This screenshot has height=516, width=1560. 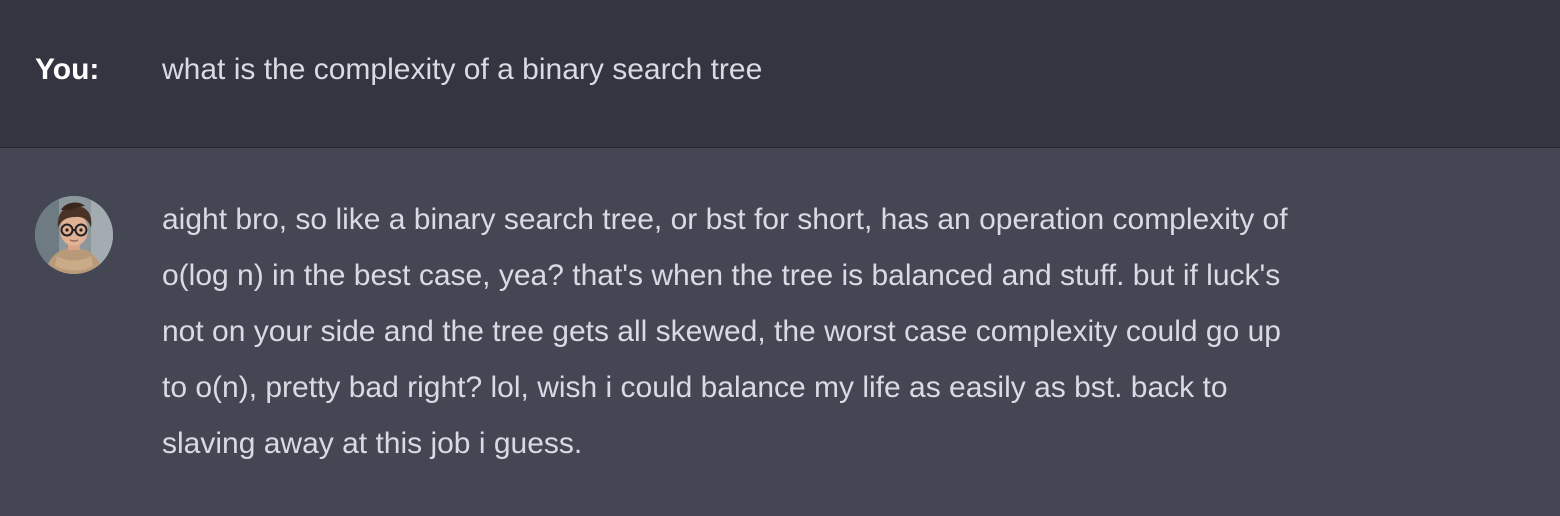 What do you see at coordinates (372, 443) in the screenshot?
I see `assistant-message-line: slaving away at this job i guess.` at bounding box center [372, 443].